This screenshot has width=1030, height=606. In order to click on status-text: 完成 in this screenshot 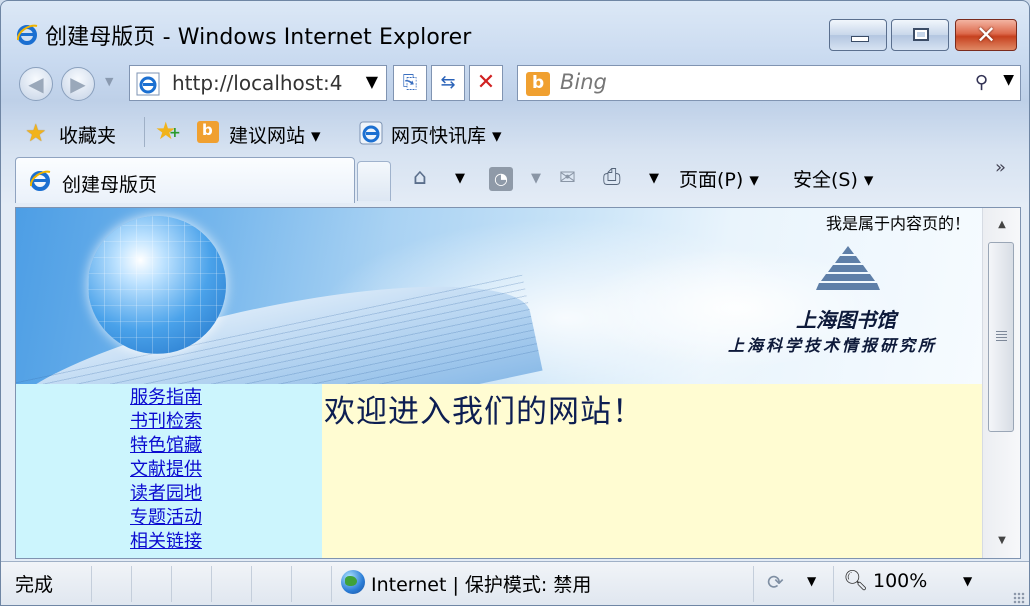, I will do `click(34, 585)`.